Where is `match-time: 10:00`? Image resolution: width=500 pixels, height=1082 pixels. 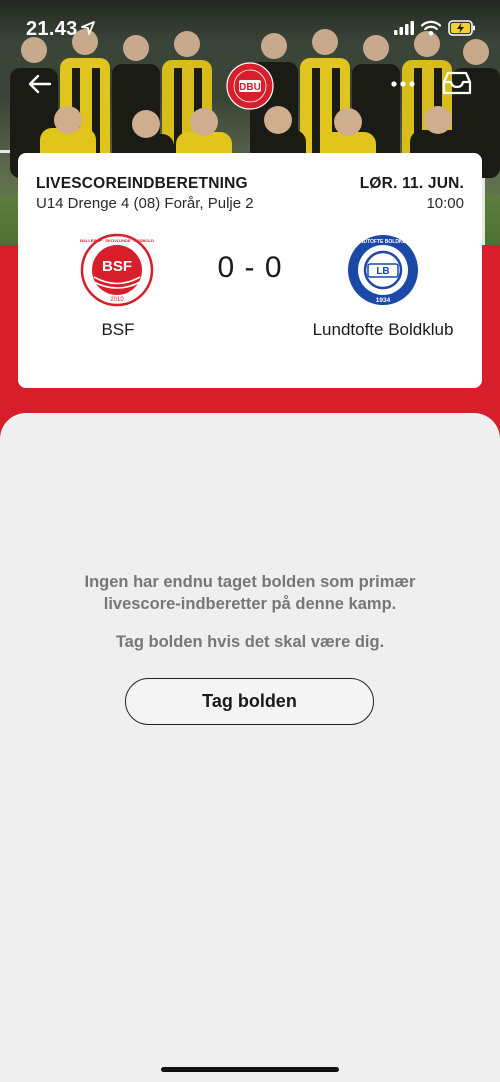 match-time: 10:00 is located at coordinates (445, 203).